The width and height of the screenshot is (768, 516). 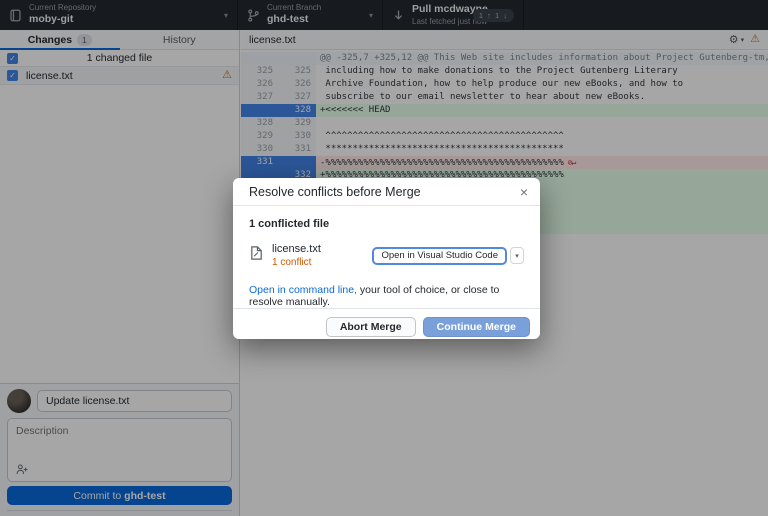 What do you see at coordinates (289, 224) in the screenshot?
I see `conflicted-files-summary: 1 conflicted file` at bounding box center [289, 224].